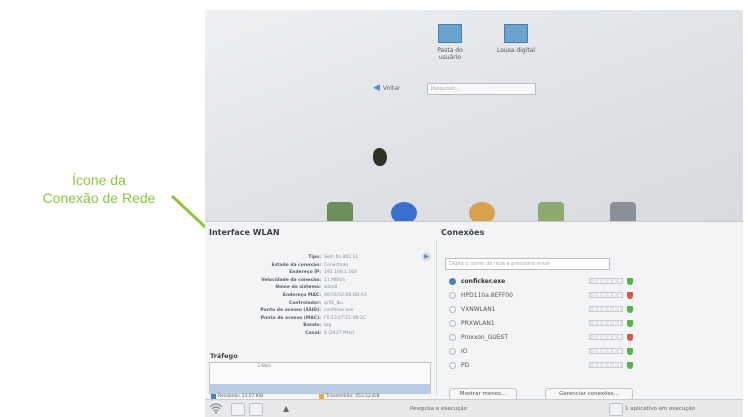 The width and height of the screenshot is (748, 417). What do you see at coordinates (376, 88) in the screenshot?
I see `back-arrow-icon: ◀` at bounding box center [376, 88].